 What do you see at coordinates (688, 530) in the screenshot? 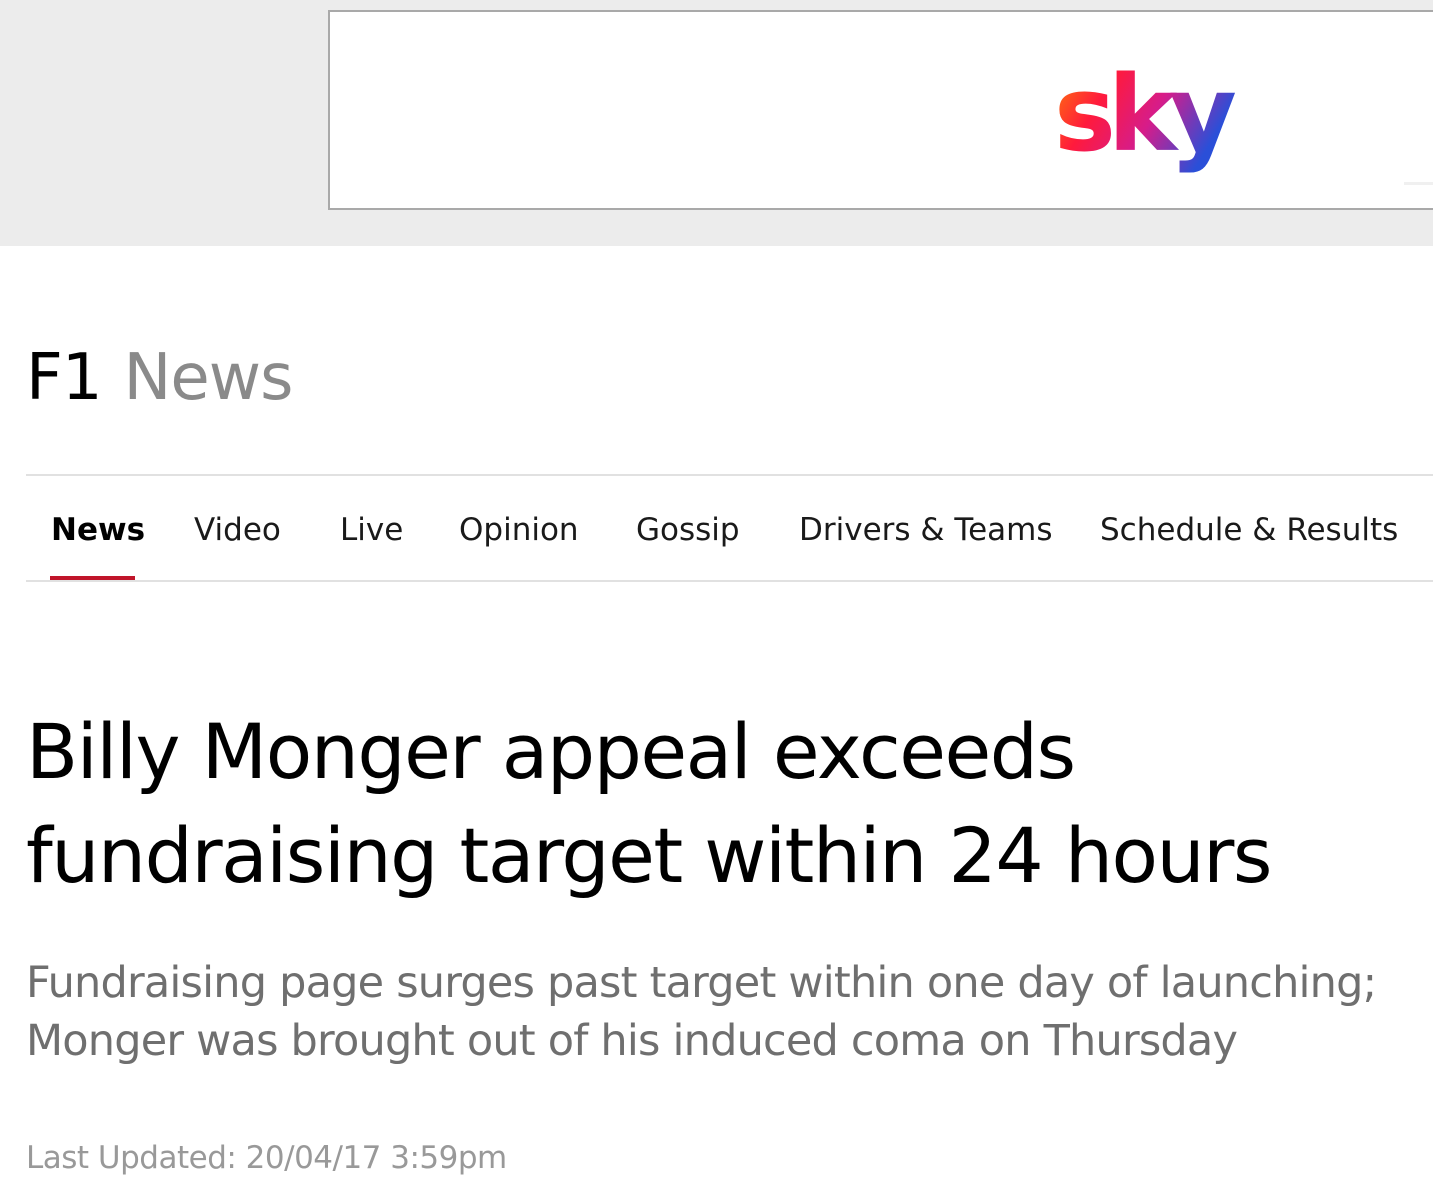
I see `nav-item-gossip: Gossip` at bounding box center [688, 530].